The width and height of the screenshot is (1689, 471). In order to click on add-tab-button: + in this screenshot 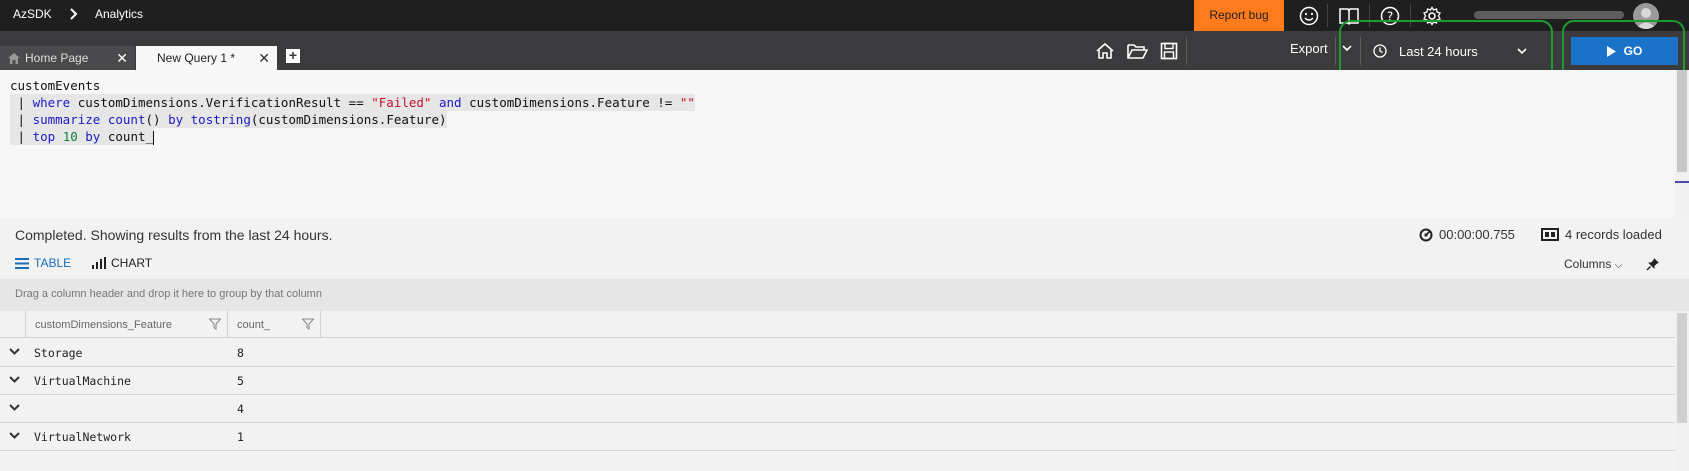, I will do `click(293, 55)`.